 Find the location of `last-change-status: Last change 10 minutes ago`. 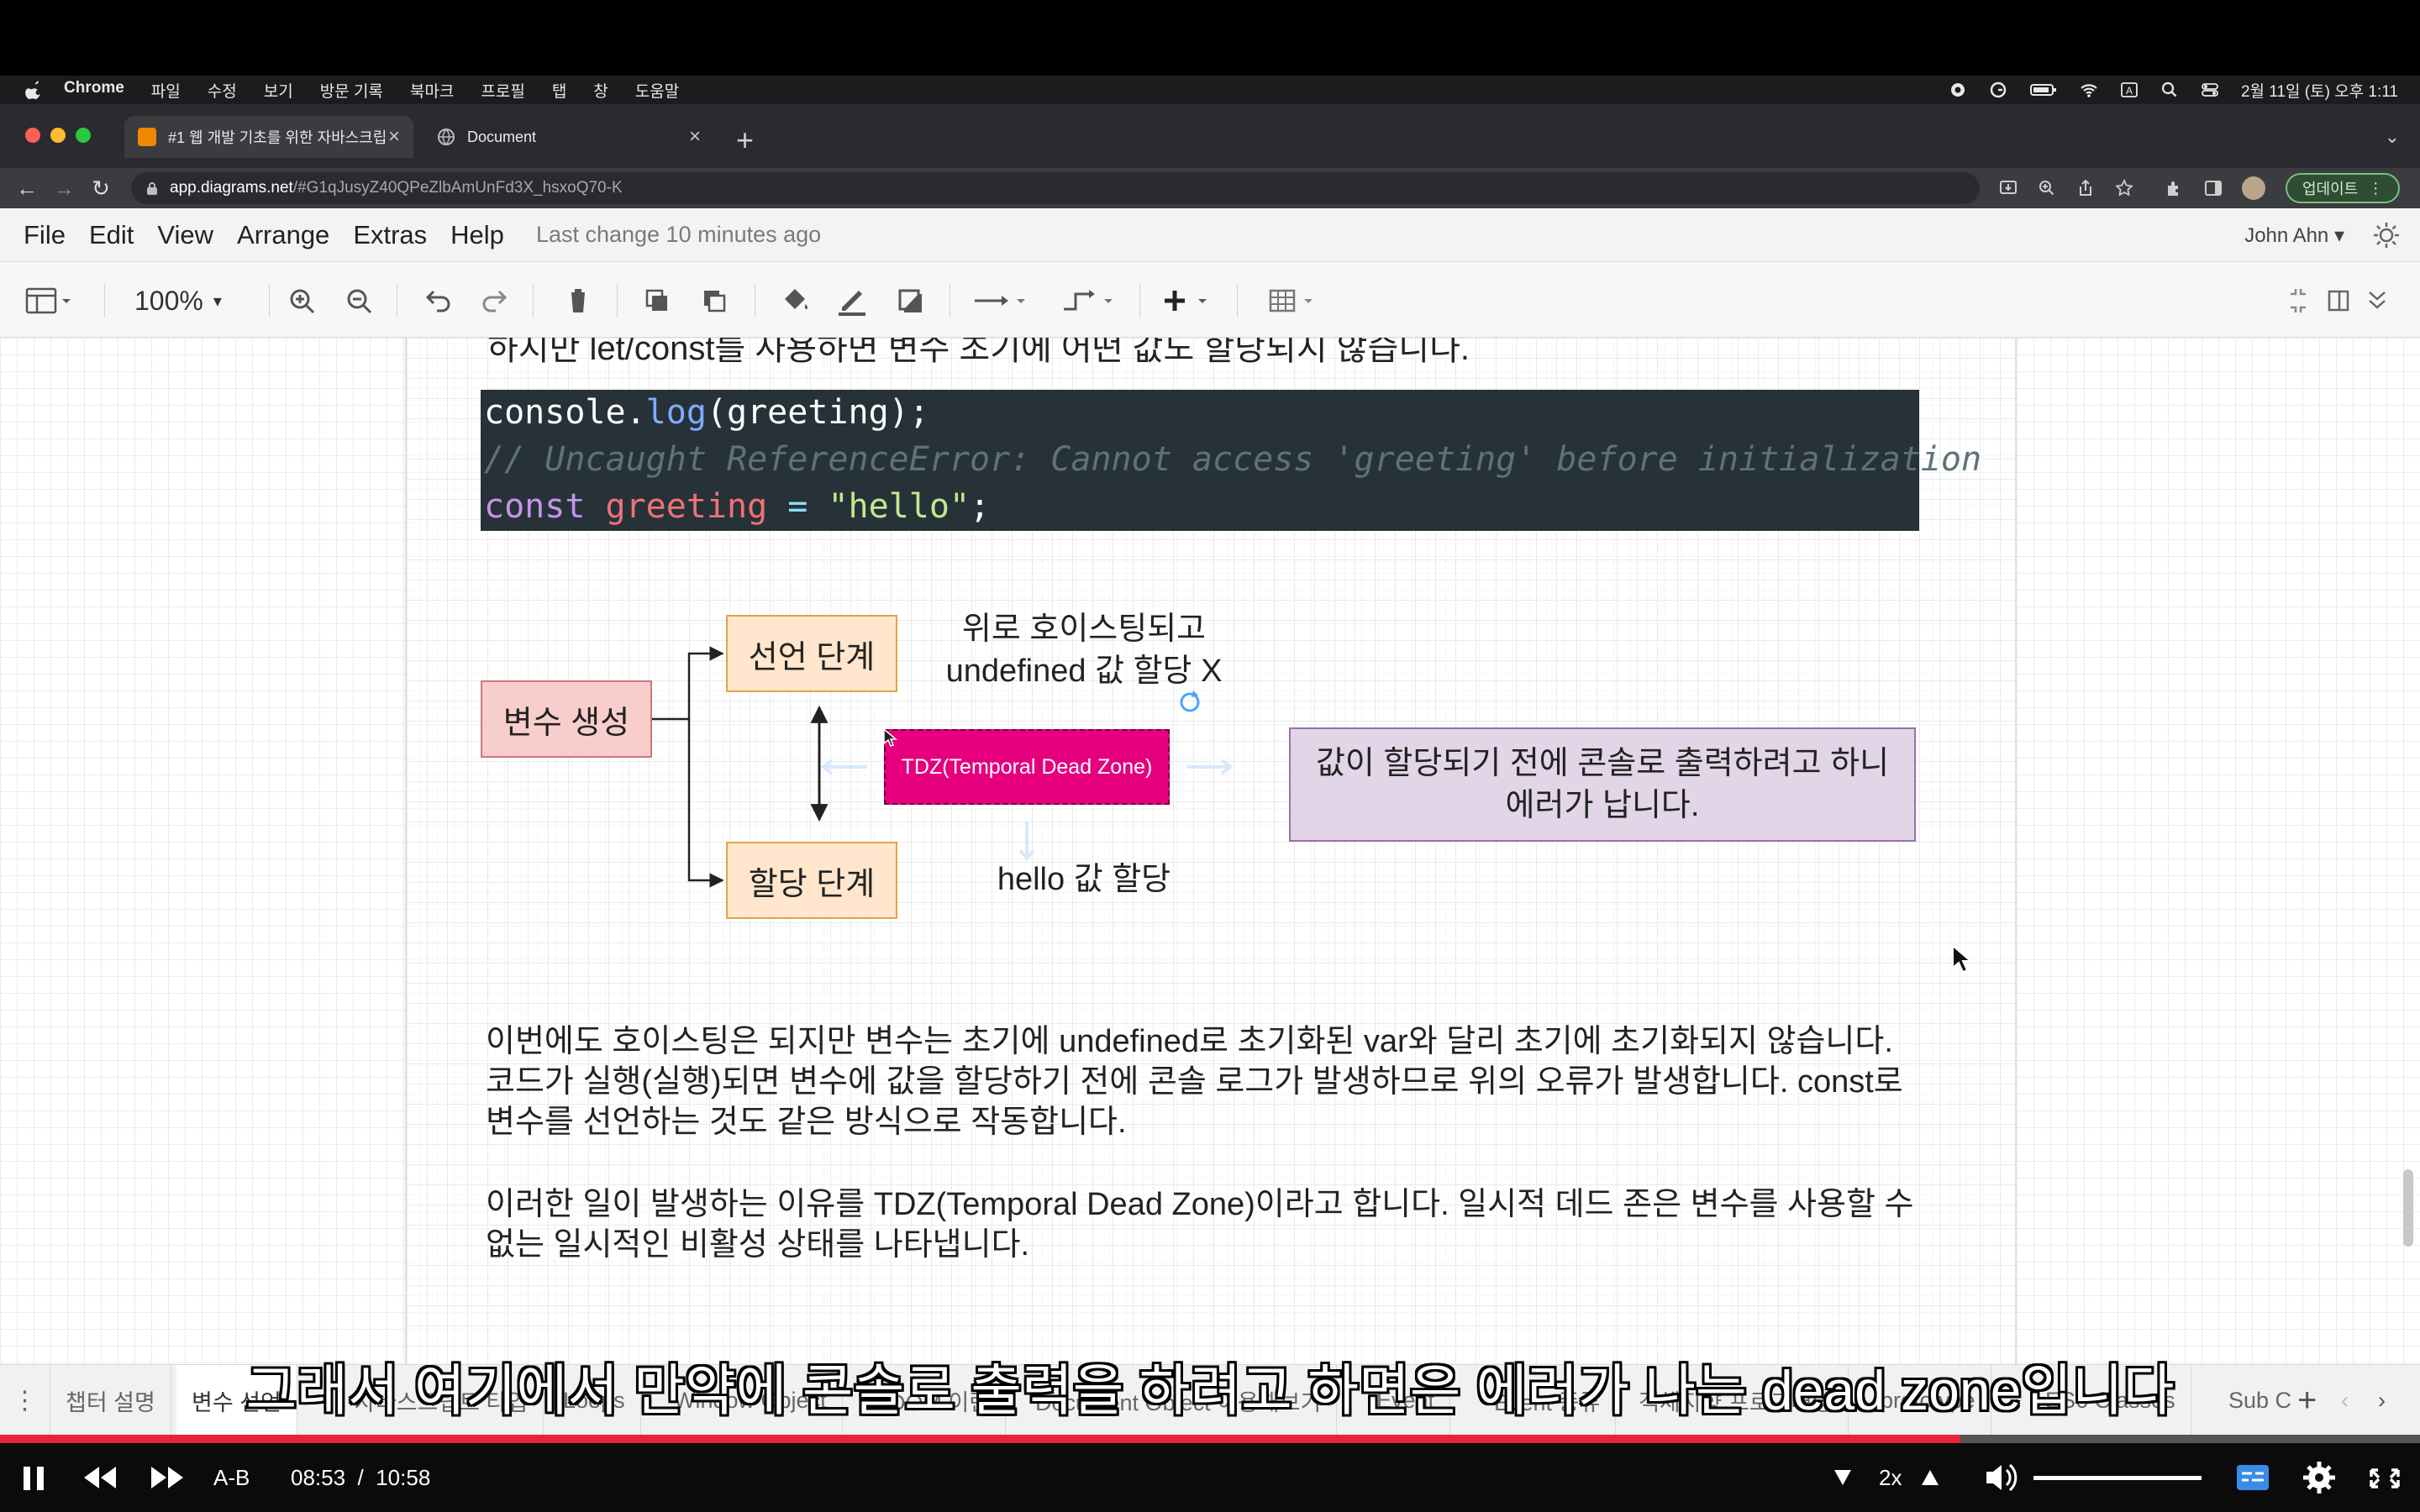

last-change-status: Last change 10 minutes ago is located at coordinates (678, 235).